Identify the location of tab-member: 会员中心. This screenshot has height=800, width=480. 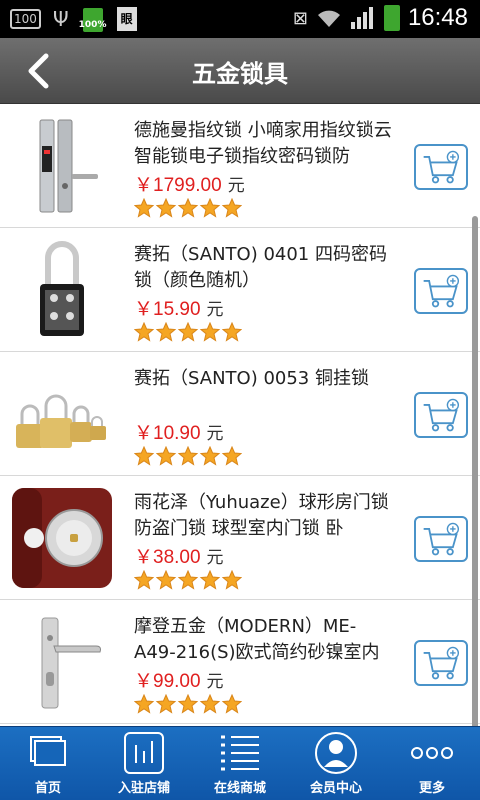
(336, 763).